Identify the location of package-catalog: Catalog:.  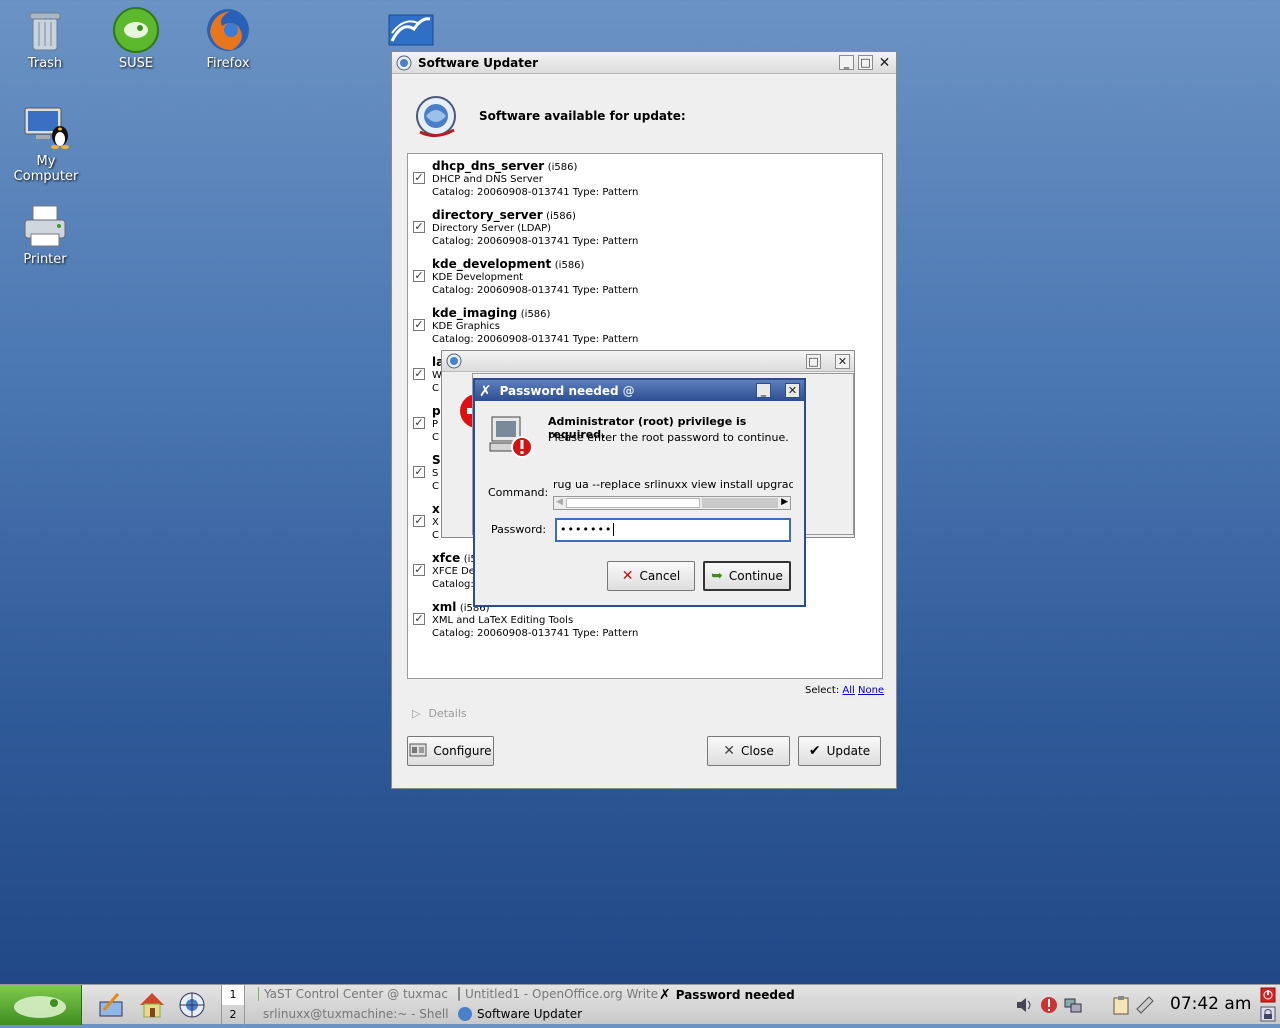
(453, 584).